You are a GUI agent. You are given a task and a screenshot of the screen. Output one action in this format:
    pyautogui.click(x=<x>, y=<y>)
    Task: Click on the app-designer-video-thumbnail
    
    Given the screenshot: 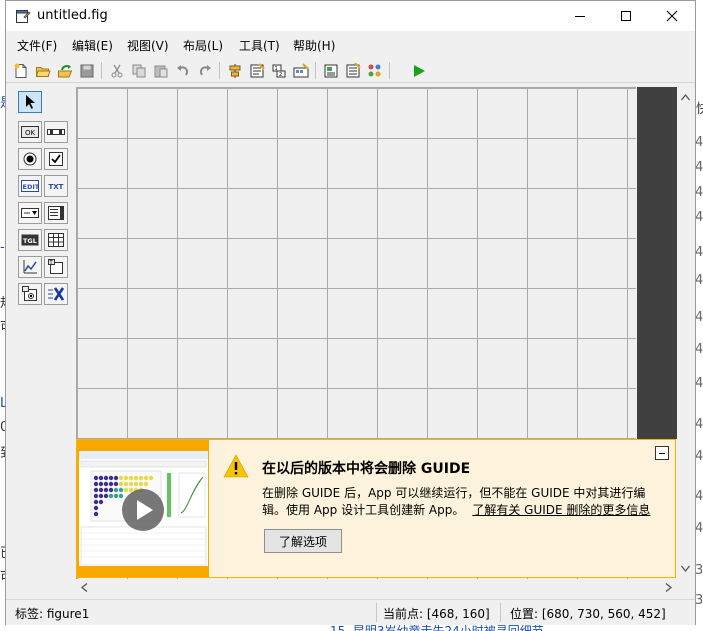 What is the action you would take?
    pyautogui.click(x=143, y=508)
    